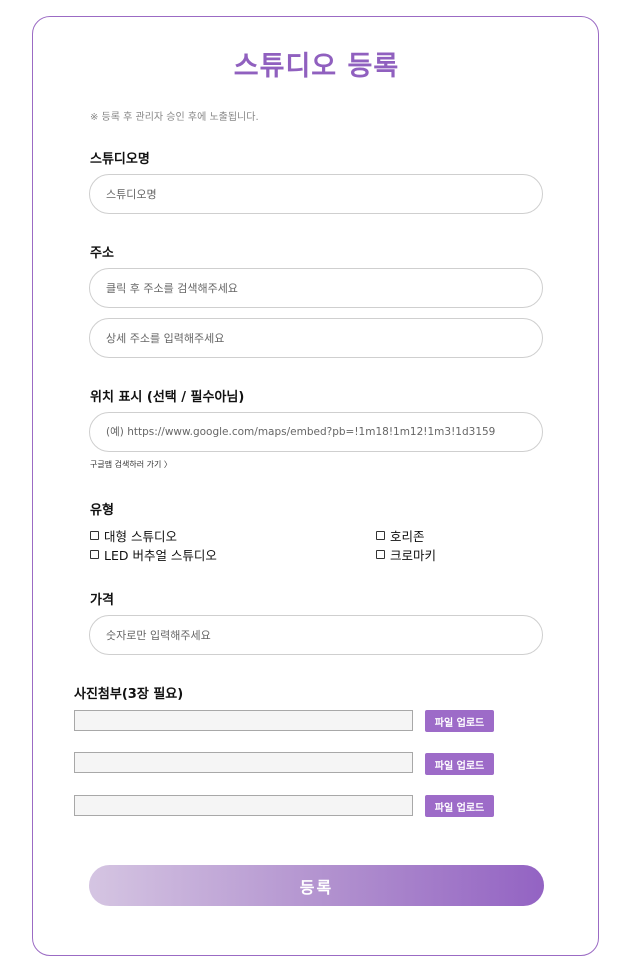 The height and width of the screenshot is (956, 633). Describe the element at coordinates (316, 288) in the screenshot. I see `address-search-input` at that location.